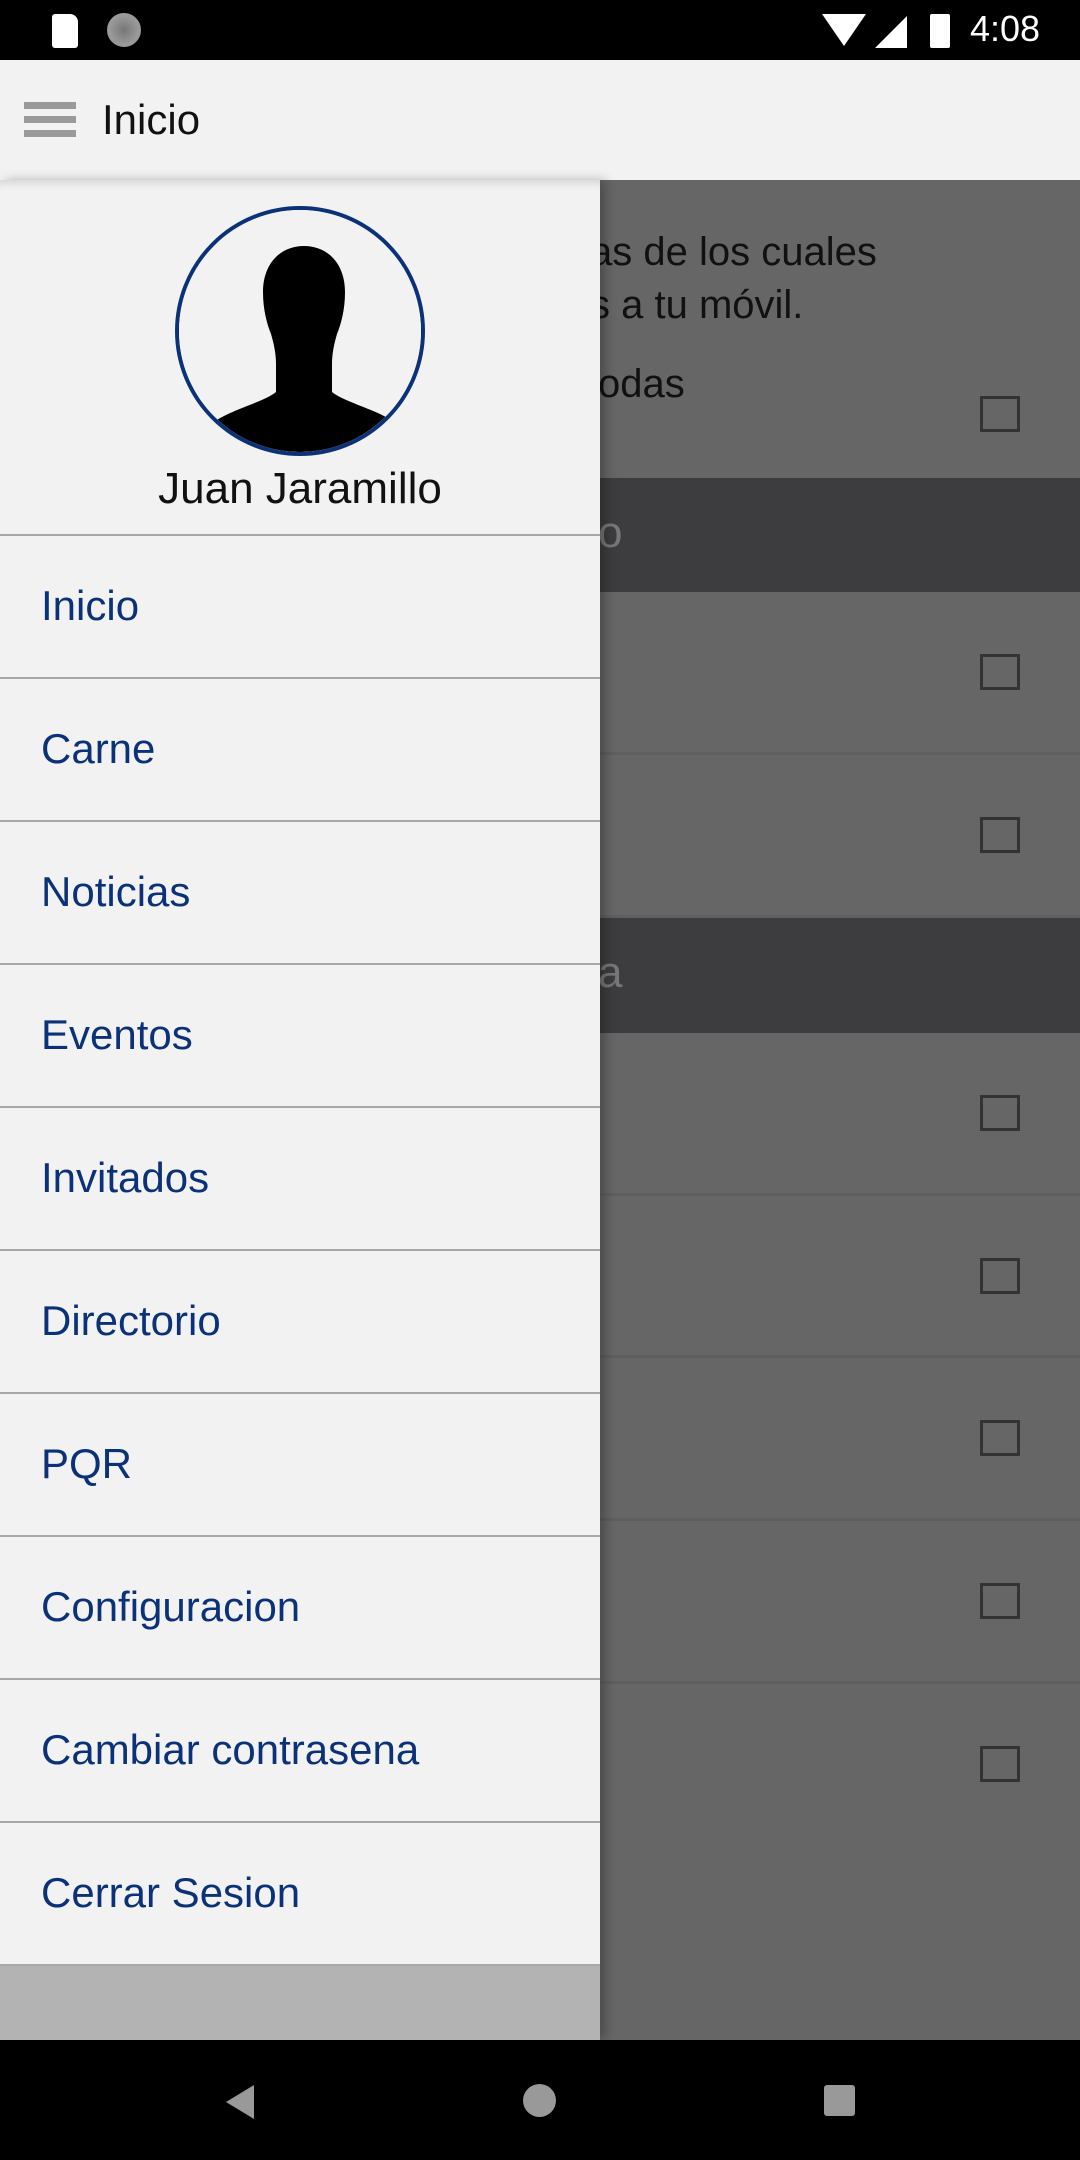  What do you see at coordinates (839, 2100) in the screenshot?
I see `recent-apps-icon` at bounding box center [839, 2100].